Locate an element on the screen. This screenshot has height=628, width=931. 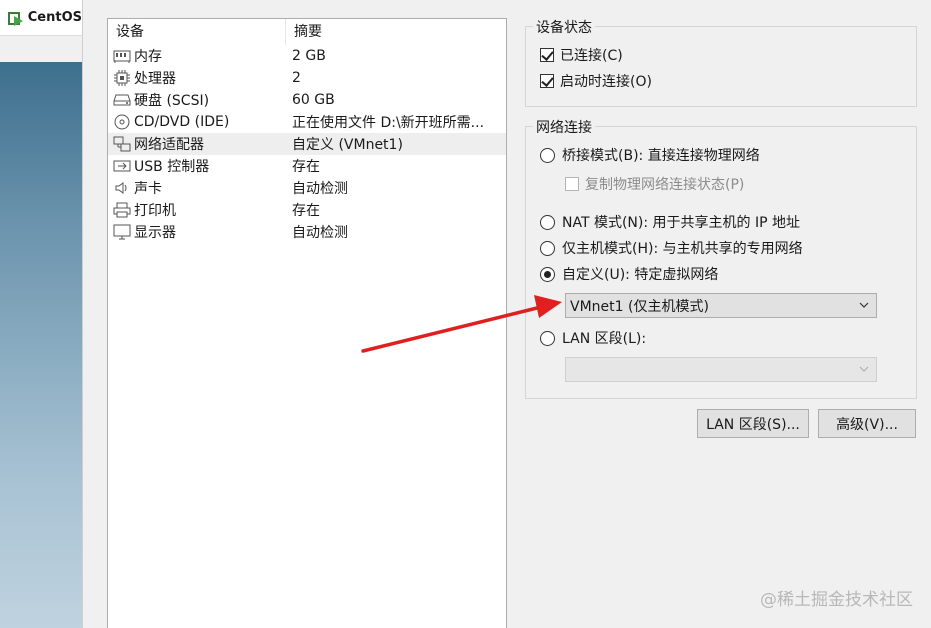
harddisk-icon is located at coordinates (122, 100).